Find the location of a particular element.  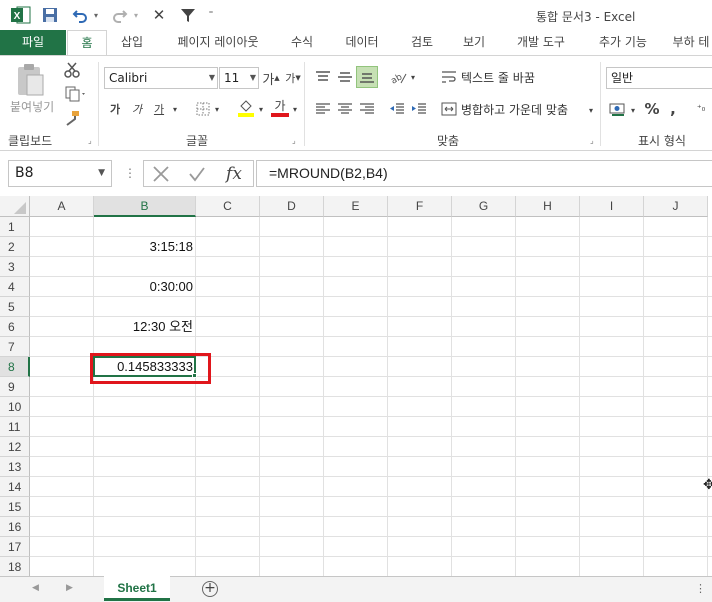

row-header-6: 6 is located at coordinates (15, 327).